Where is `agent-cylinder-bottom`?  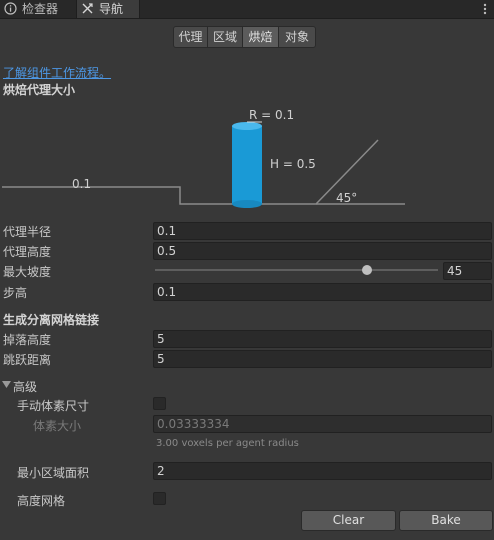
agent-cylinder-bottom is located at coordinates (247, 204).